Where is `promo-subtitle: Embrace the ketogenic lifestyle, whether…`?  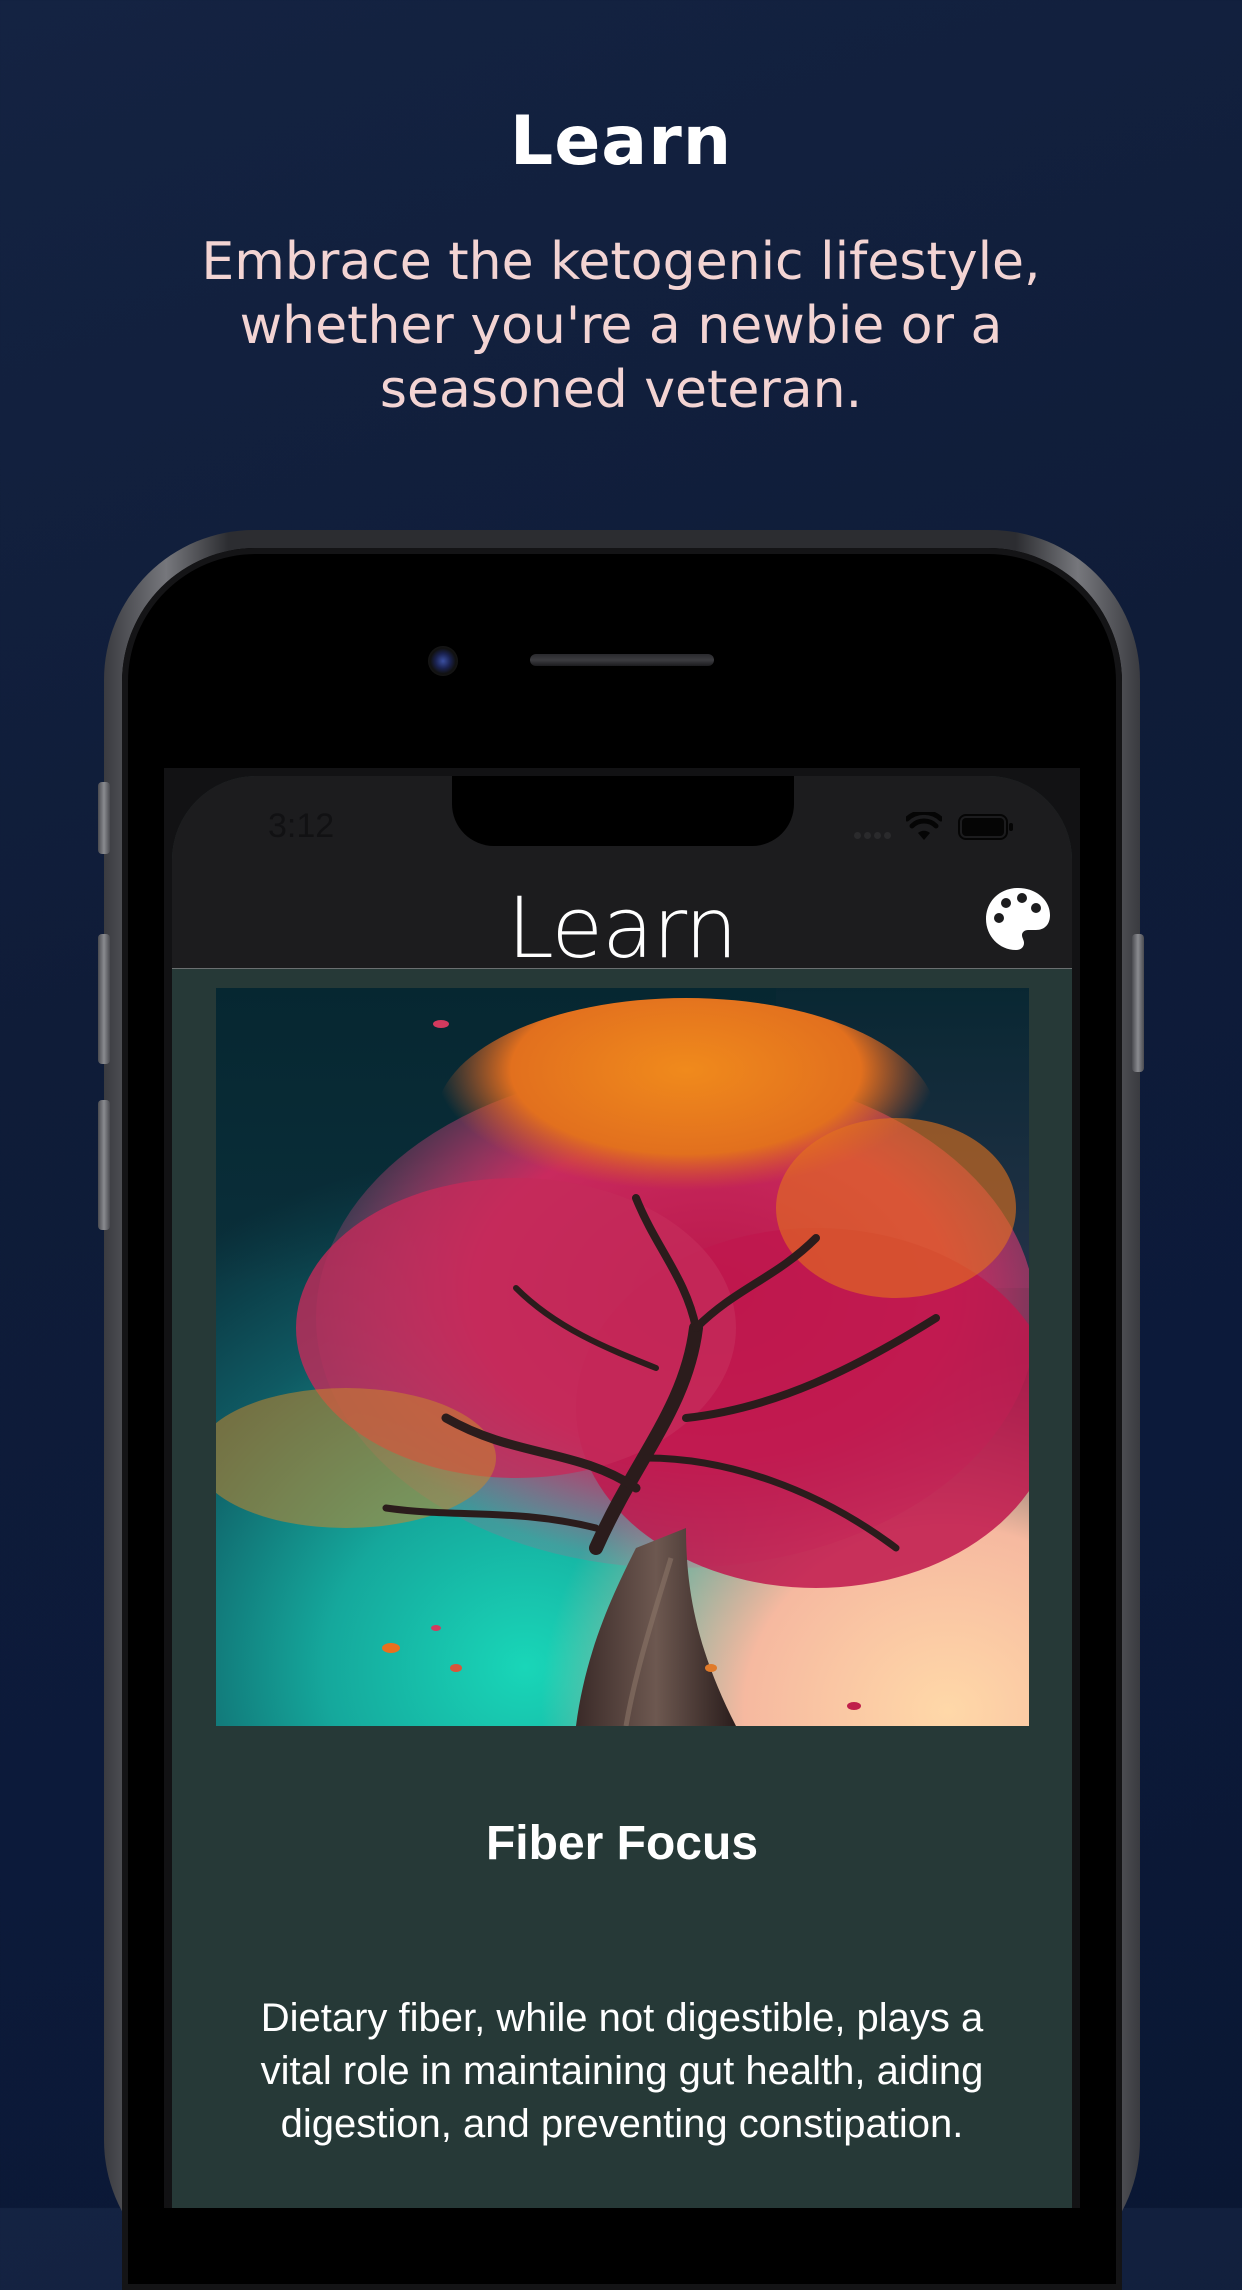 promo-subtitle: Embrace the ketogenic lifestyle, whether… is located at coordinates (621, 326).